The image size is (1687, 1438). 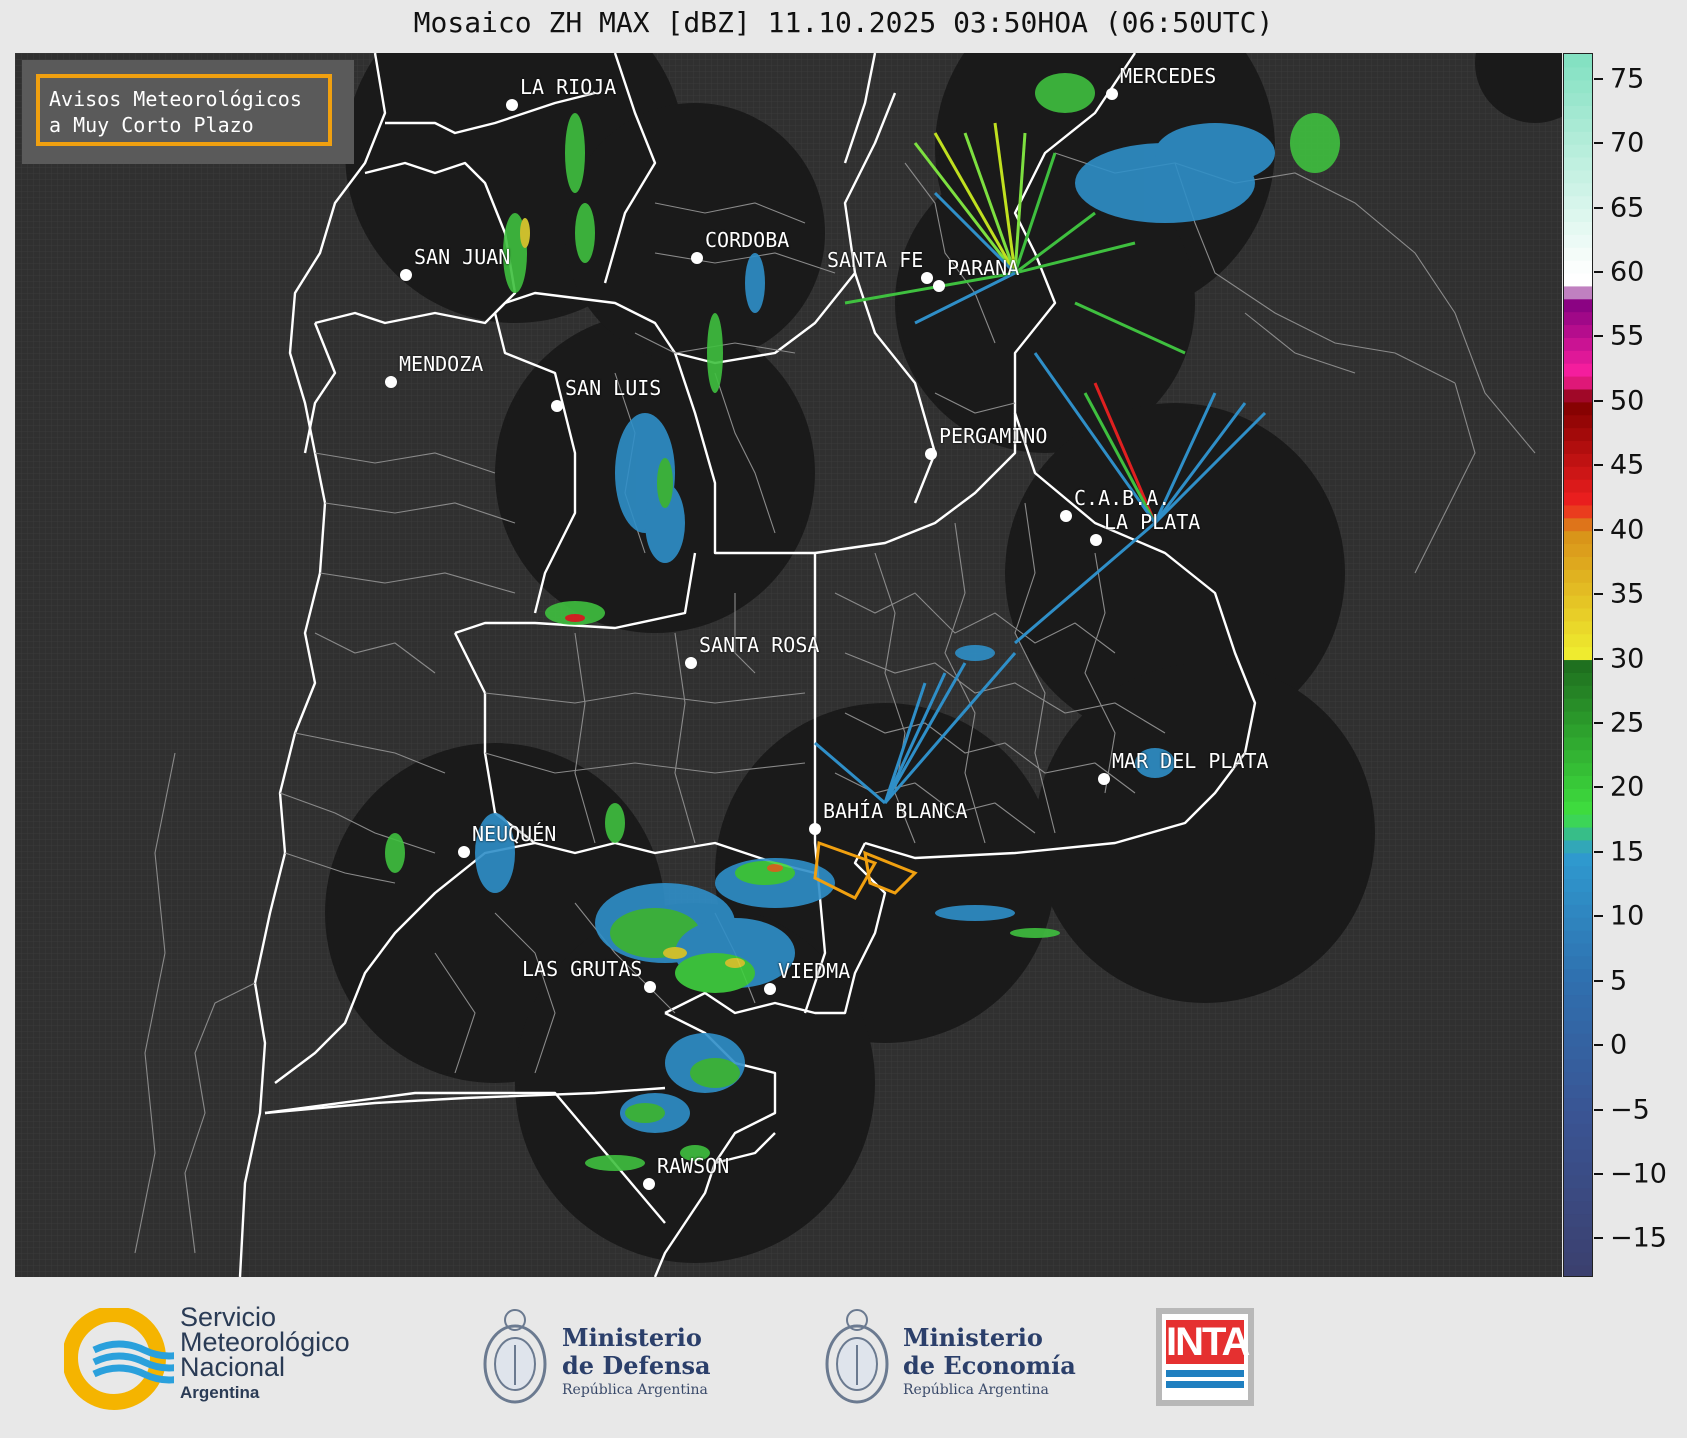 What do you see at coordinates (1619, 1045) in the screenshot?
I see `colorbar-tick-label: 0` at bounding box center [1619, 1045].